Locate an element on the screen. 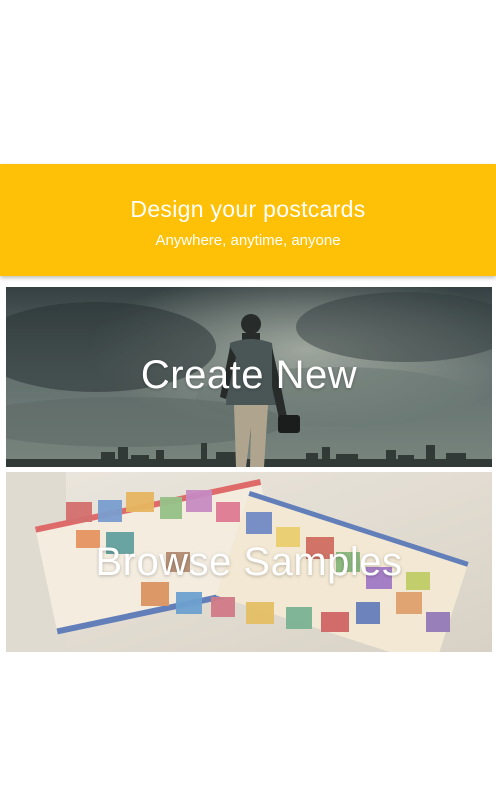 The image size is (496, 803). create-new-label: Create New is located at coordinates (249, 375).